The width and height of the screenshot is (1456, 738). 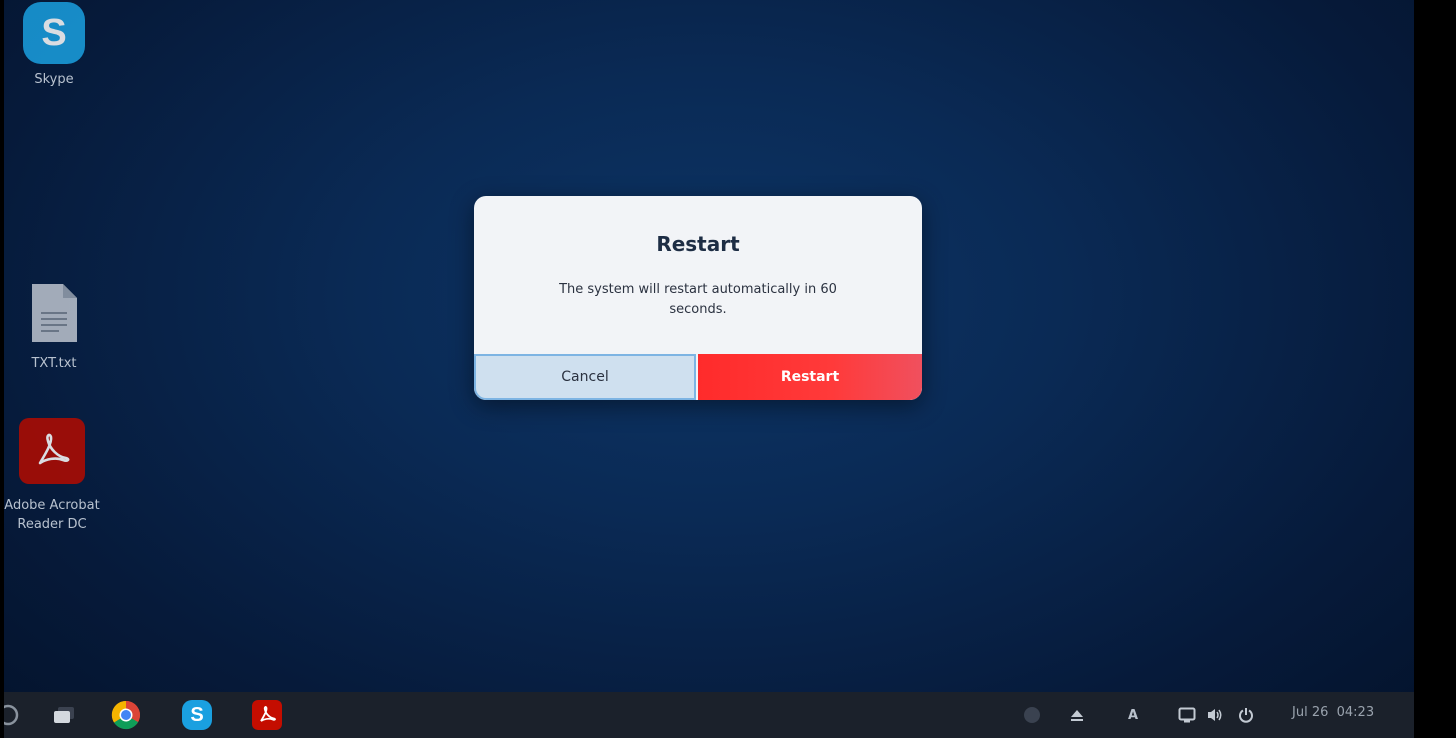 I want to click on desktop-icon-skype: S Skype, so click(x=54, y=45).